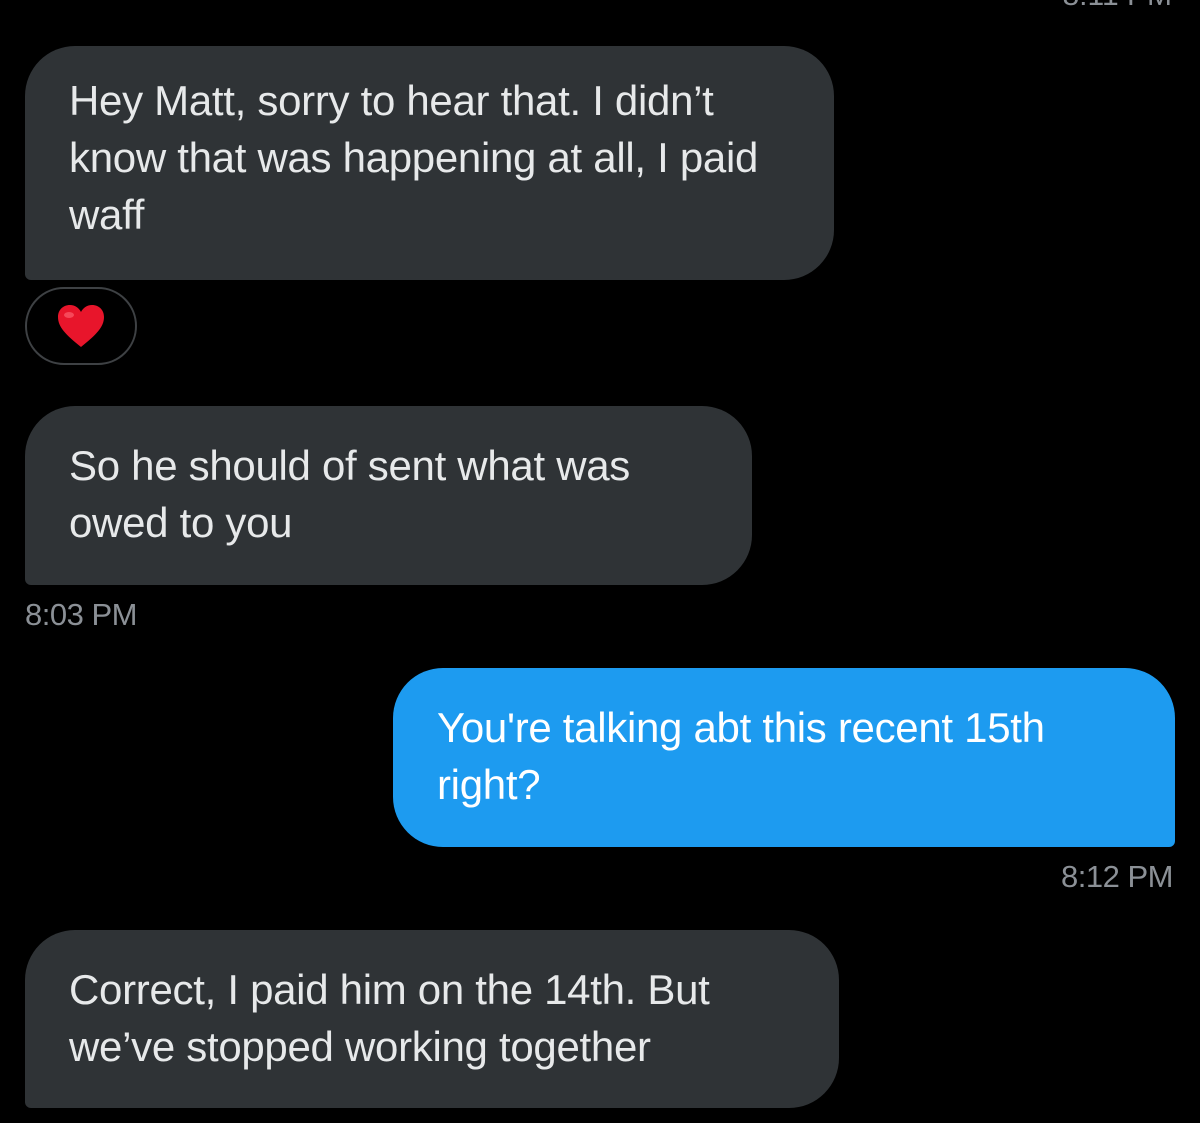 Image resolution: width=1200 pixels, height=1123 pixels. I want to click on heart-reaction, so click(81, 326).